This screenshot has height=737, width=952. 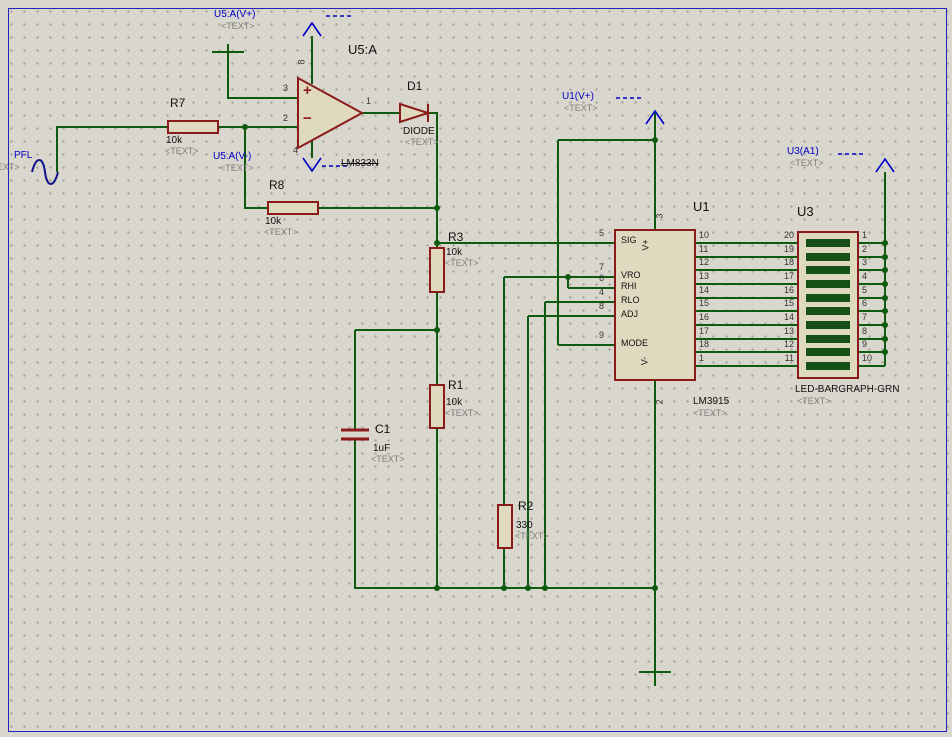 I want to click on resistor-r3-body, so click(x=437, y=270).